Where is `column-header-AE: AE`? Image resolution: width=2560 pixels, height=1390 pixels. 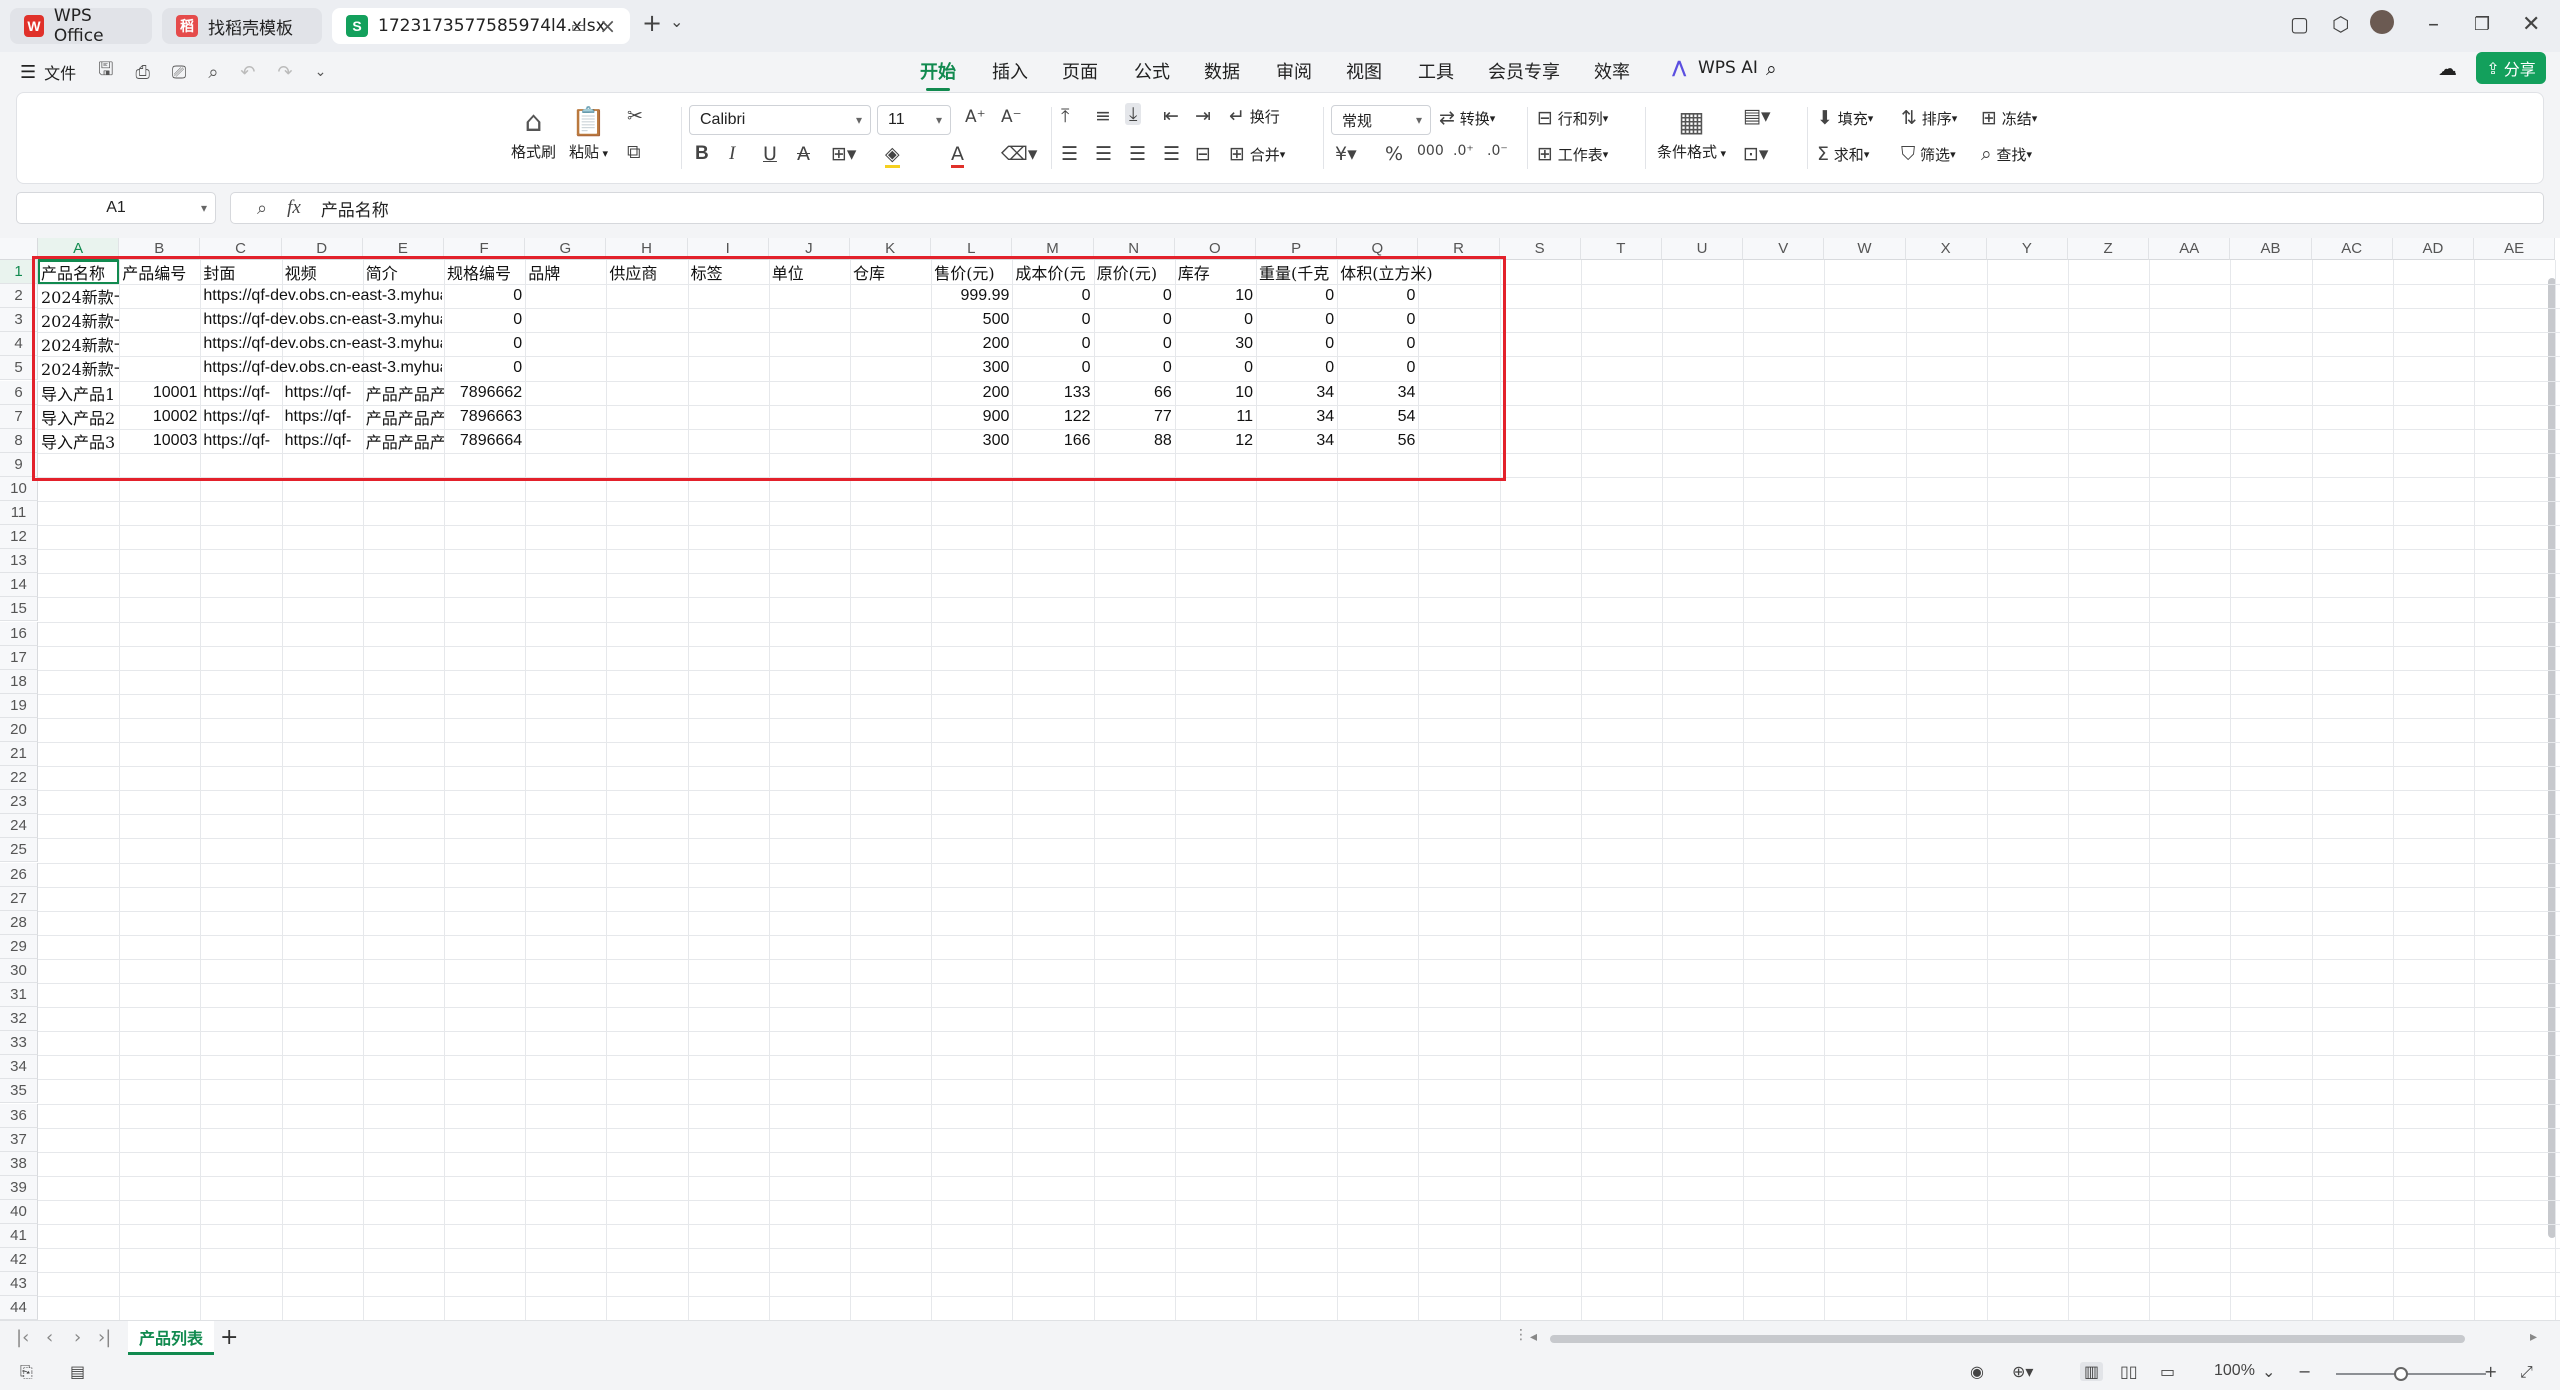
column-header-AE: AE is located at coordinates (2515, 249).